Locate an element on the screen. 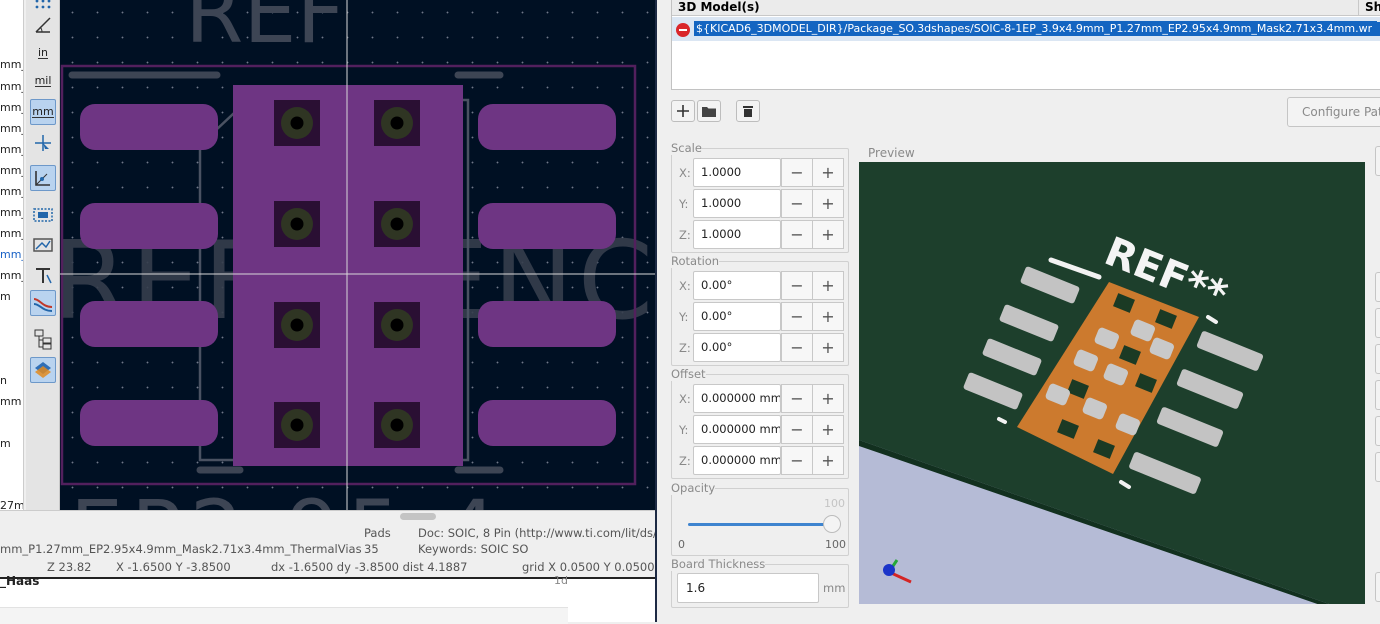 The width and height of the screenshot is (1380, 624). opacity-slider-track is located at coordinates (762, 524).